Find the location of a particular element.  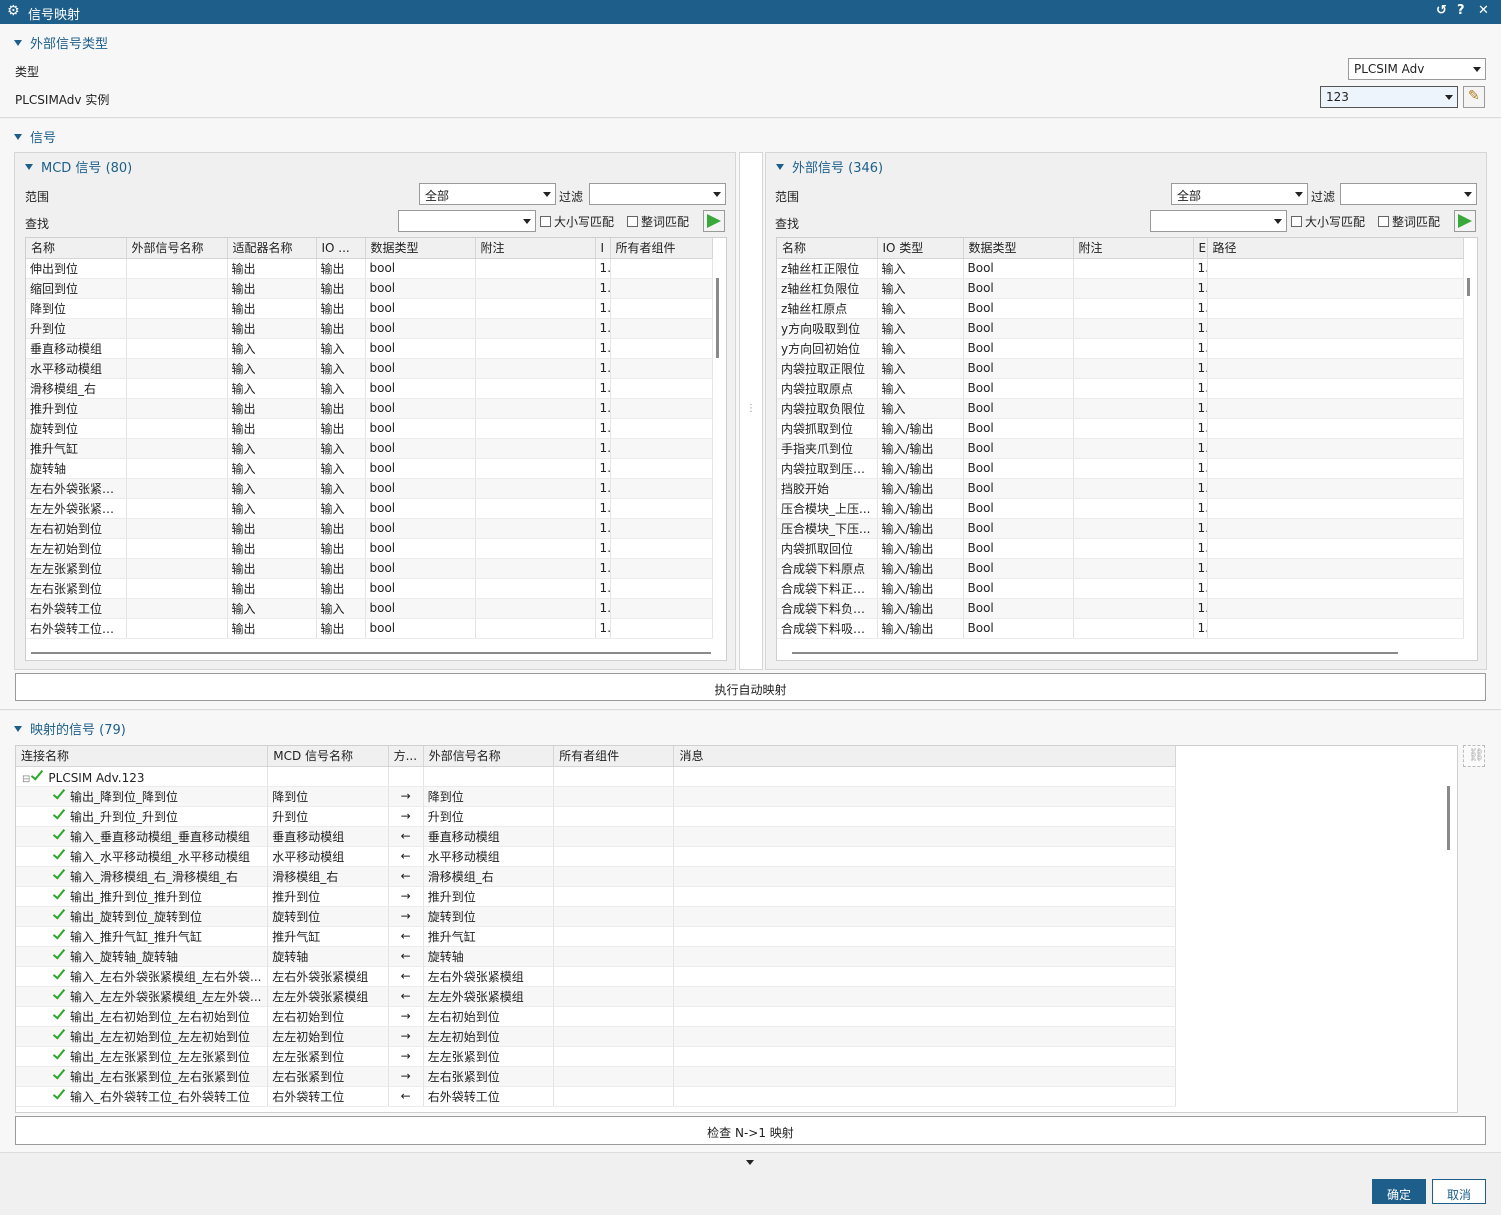

mapped-table-row: 输入_滑移模组_右_滑移模组_右 滑移模组_右 ← 滑移模组_右 is located at coordinates (596, 876).